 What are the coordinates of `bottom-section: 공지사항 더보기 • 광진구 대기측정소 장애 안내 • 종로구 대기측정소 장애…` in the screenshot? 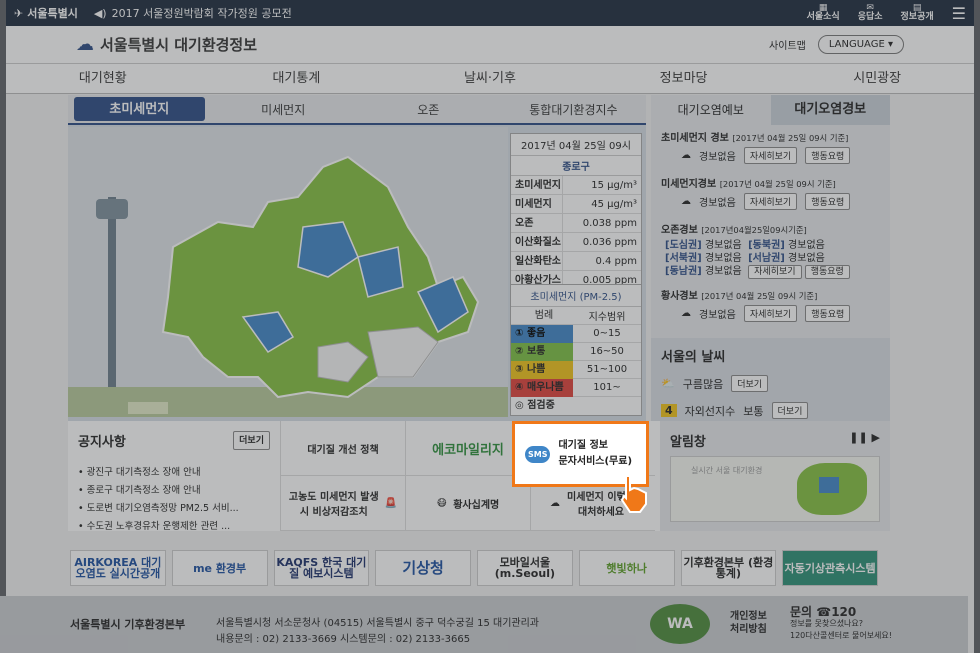 It's located at (479, 476).